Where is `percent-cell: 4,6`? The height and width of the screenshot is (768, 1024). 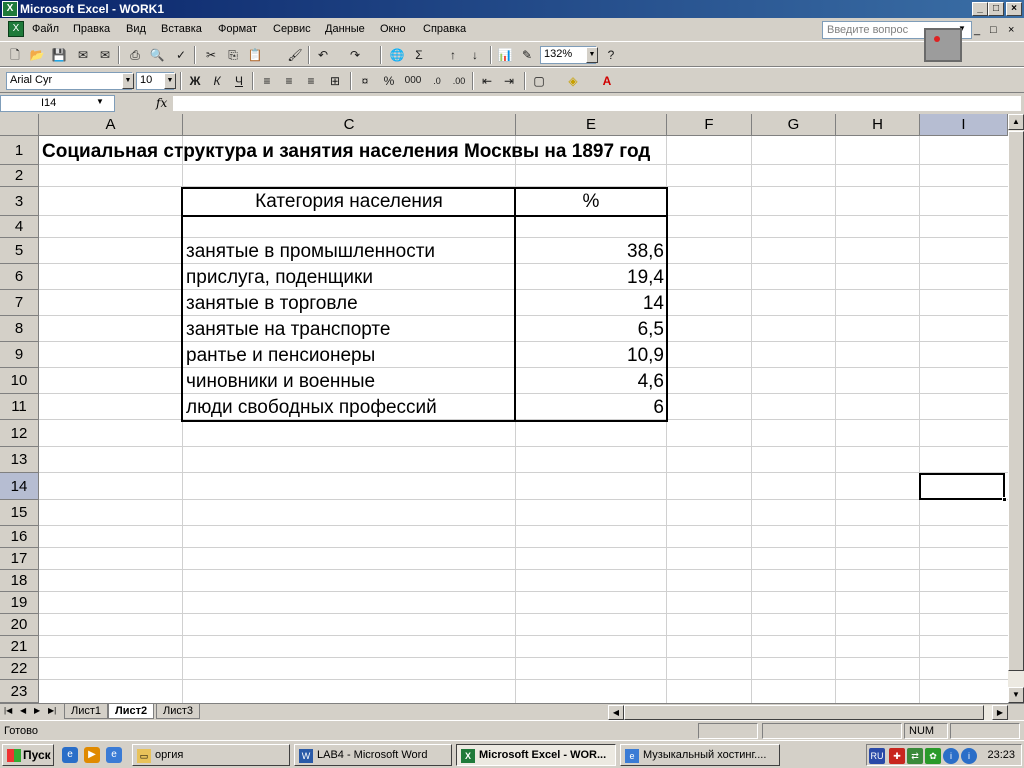
percent-cell: 4,6 is located at coordinates (590, 382).